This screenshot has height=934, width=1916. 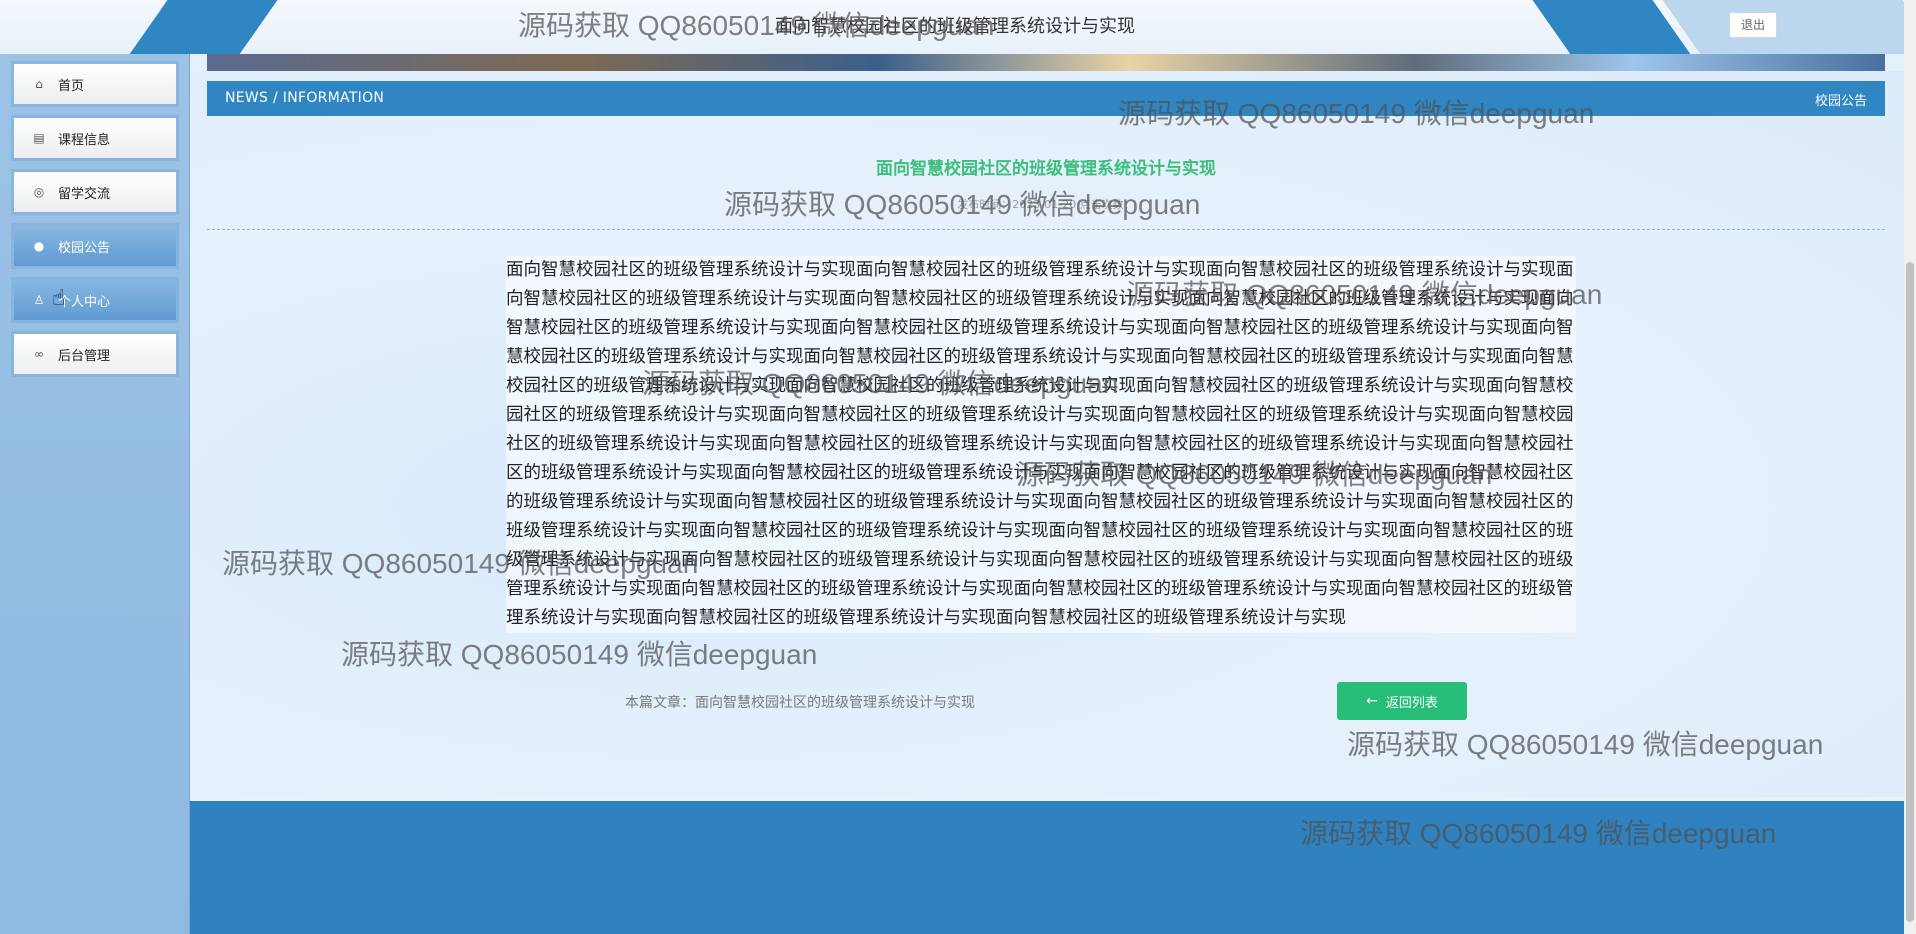 What do you see at coordinates (84, 248) in the screenshot?
I see `sidebar-item-label: 校园公告` at bounding box center [84, 248].